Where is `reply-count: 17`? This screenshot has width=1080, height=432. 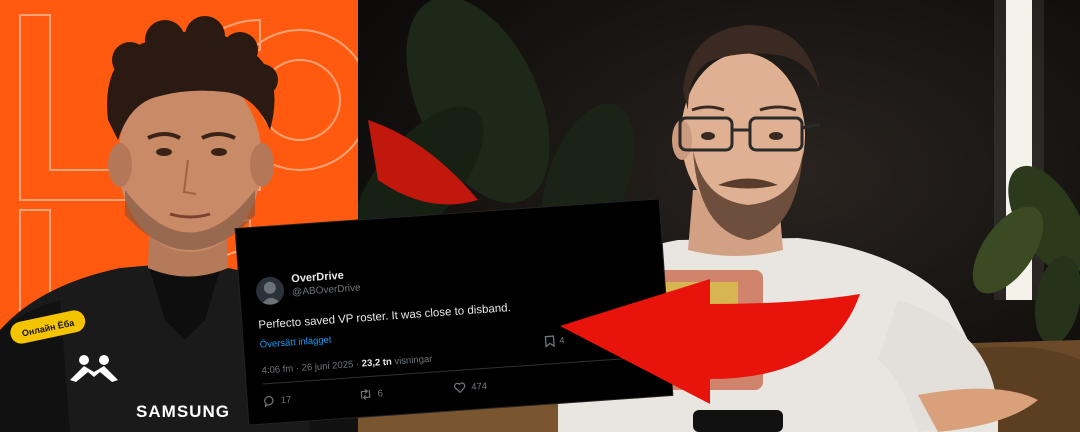 reply-count: 17 is located at coordinates (286, 400).